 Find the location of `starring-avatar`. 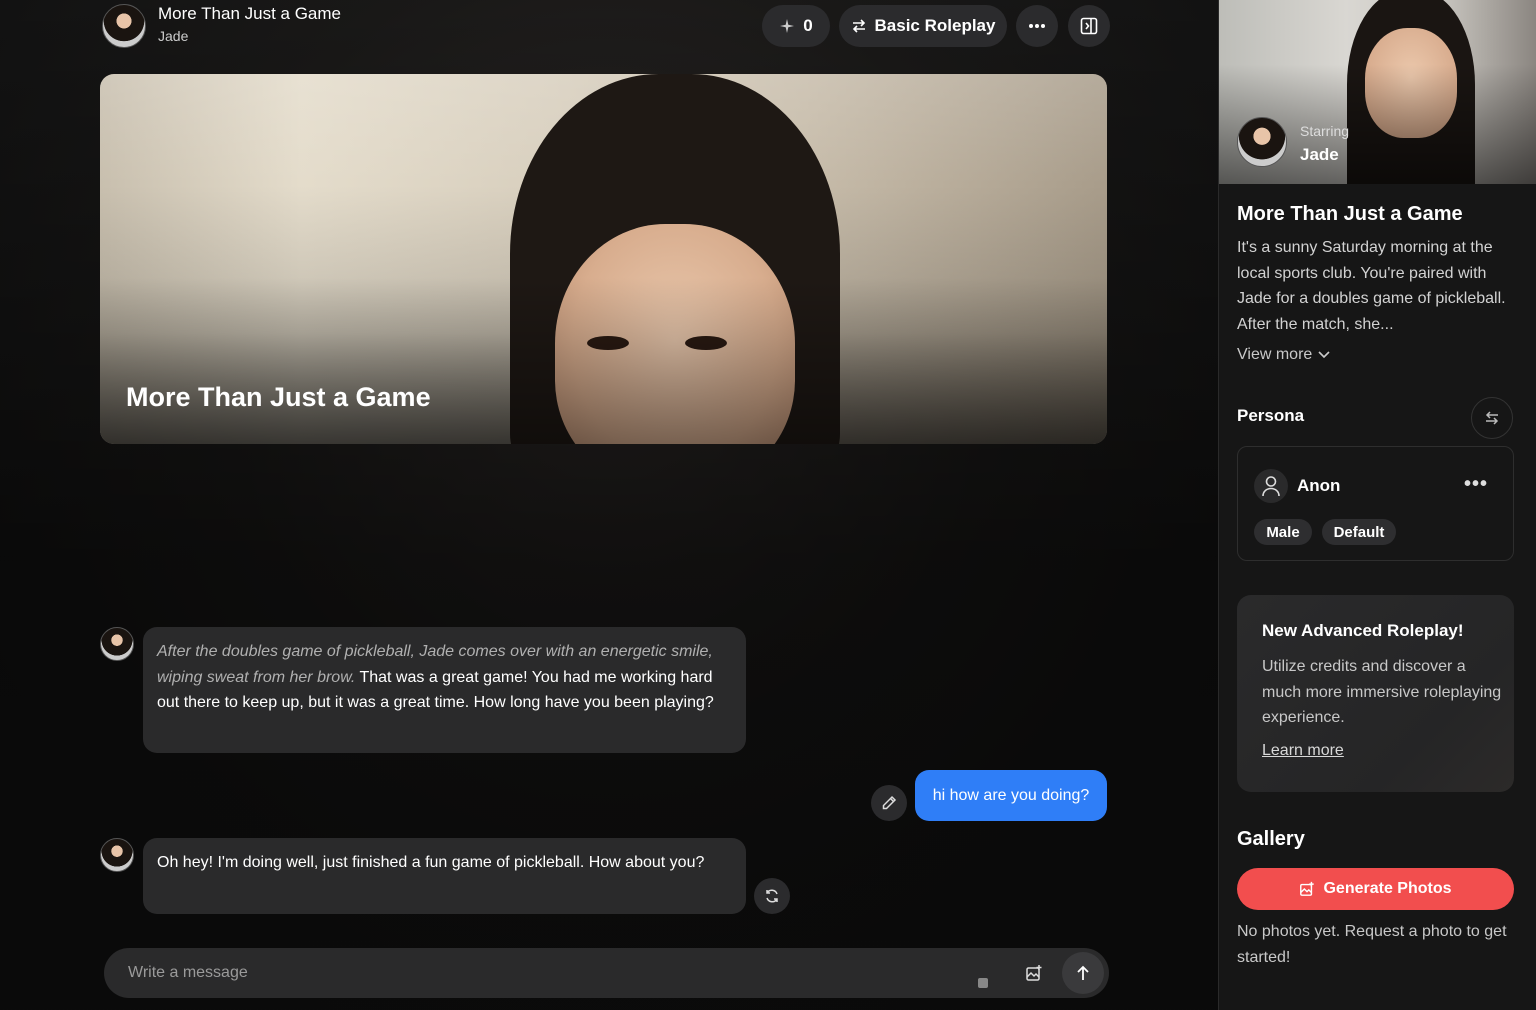

starring-avatar is located at coordinates (1262, 142).